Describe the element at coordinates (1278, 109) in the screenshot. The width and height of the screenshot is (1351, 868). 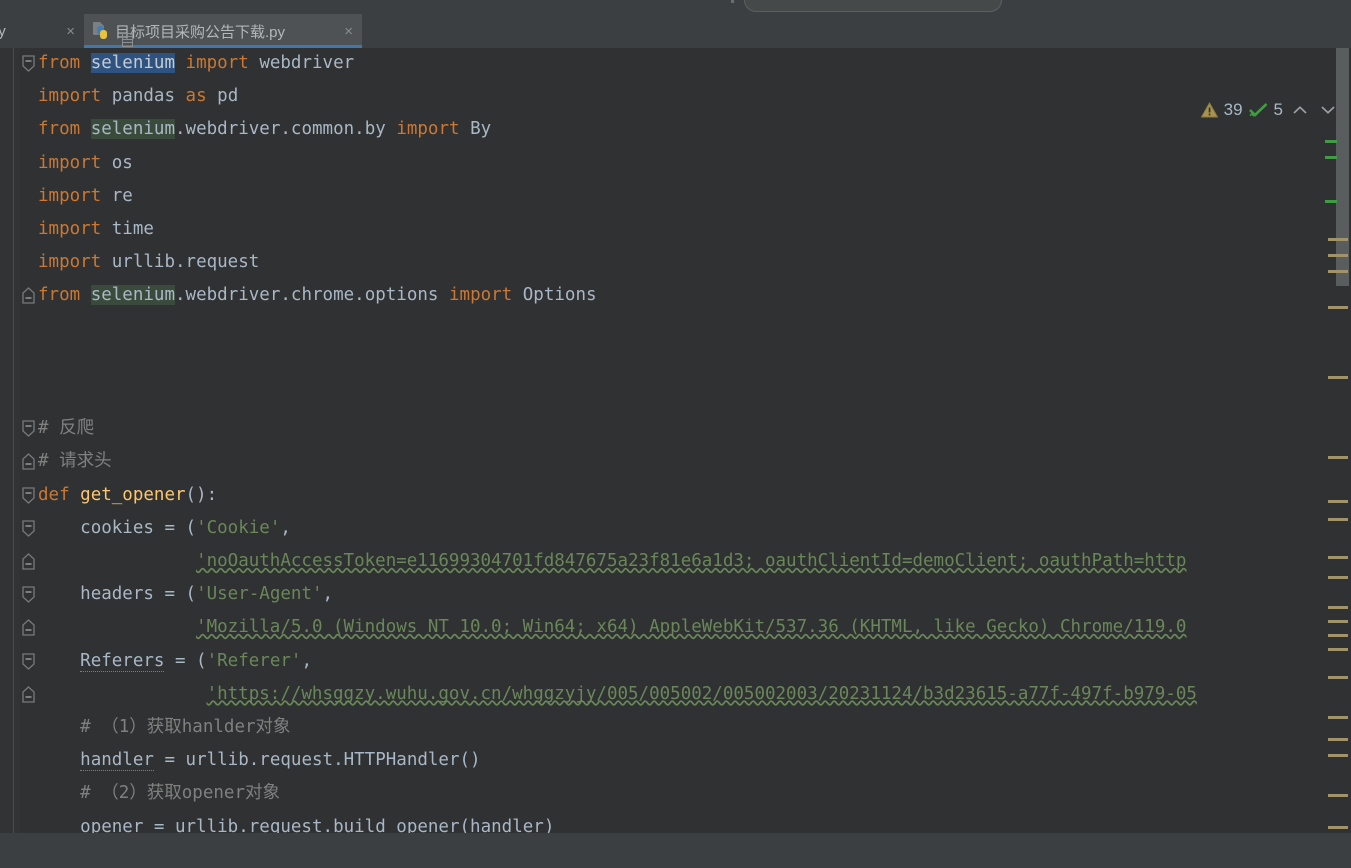
I see `check-count: 5` at that location.